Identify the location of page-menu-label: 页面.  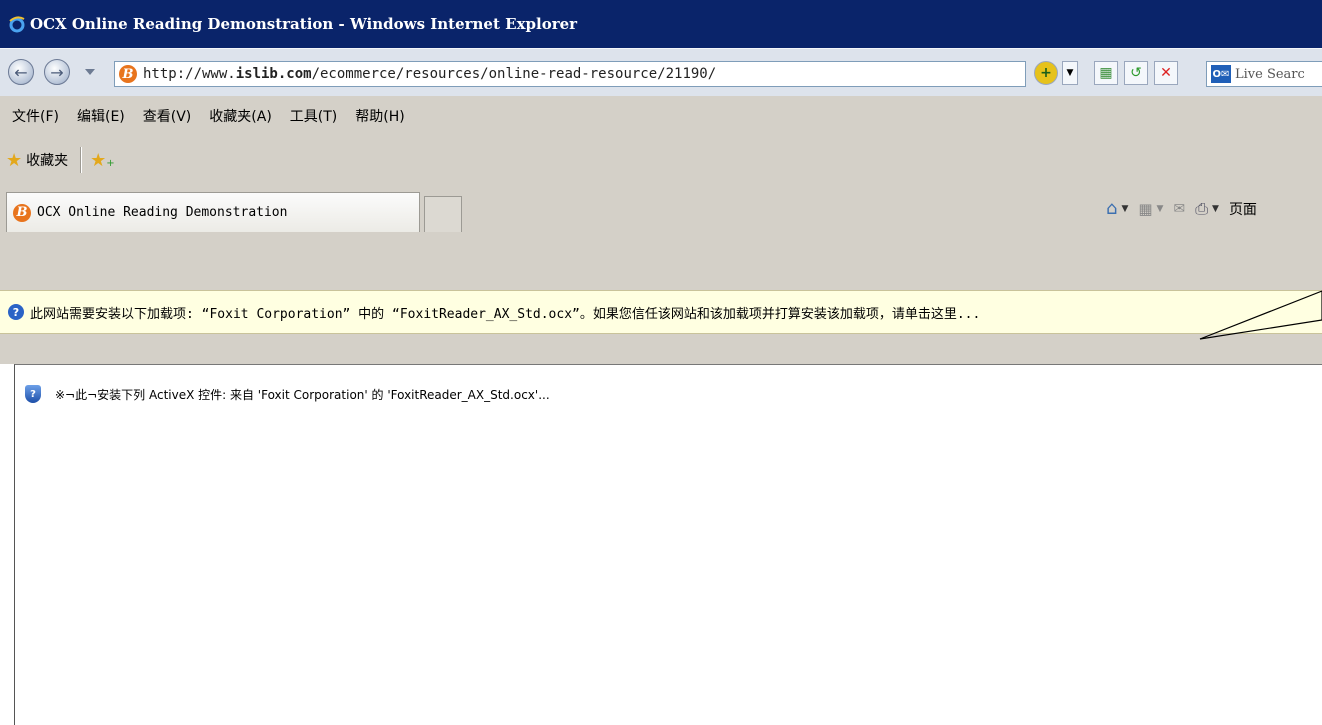
(1242, 209).